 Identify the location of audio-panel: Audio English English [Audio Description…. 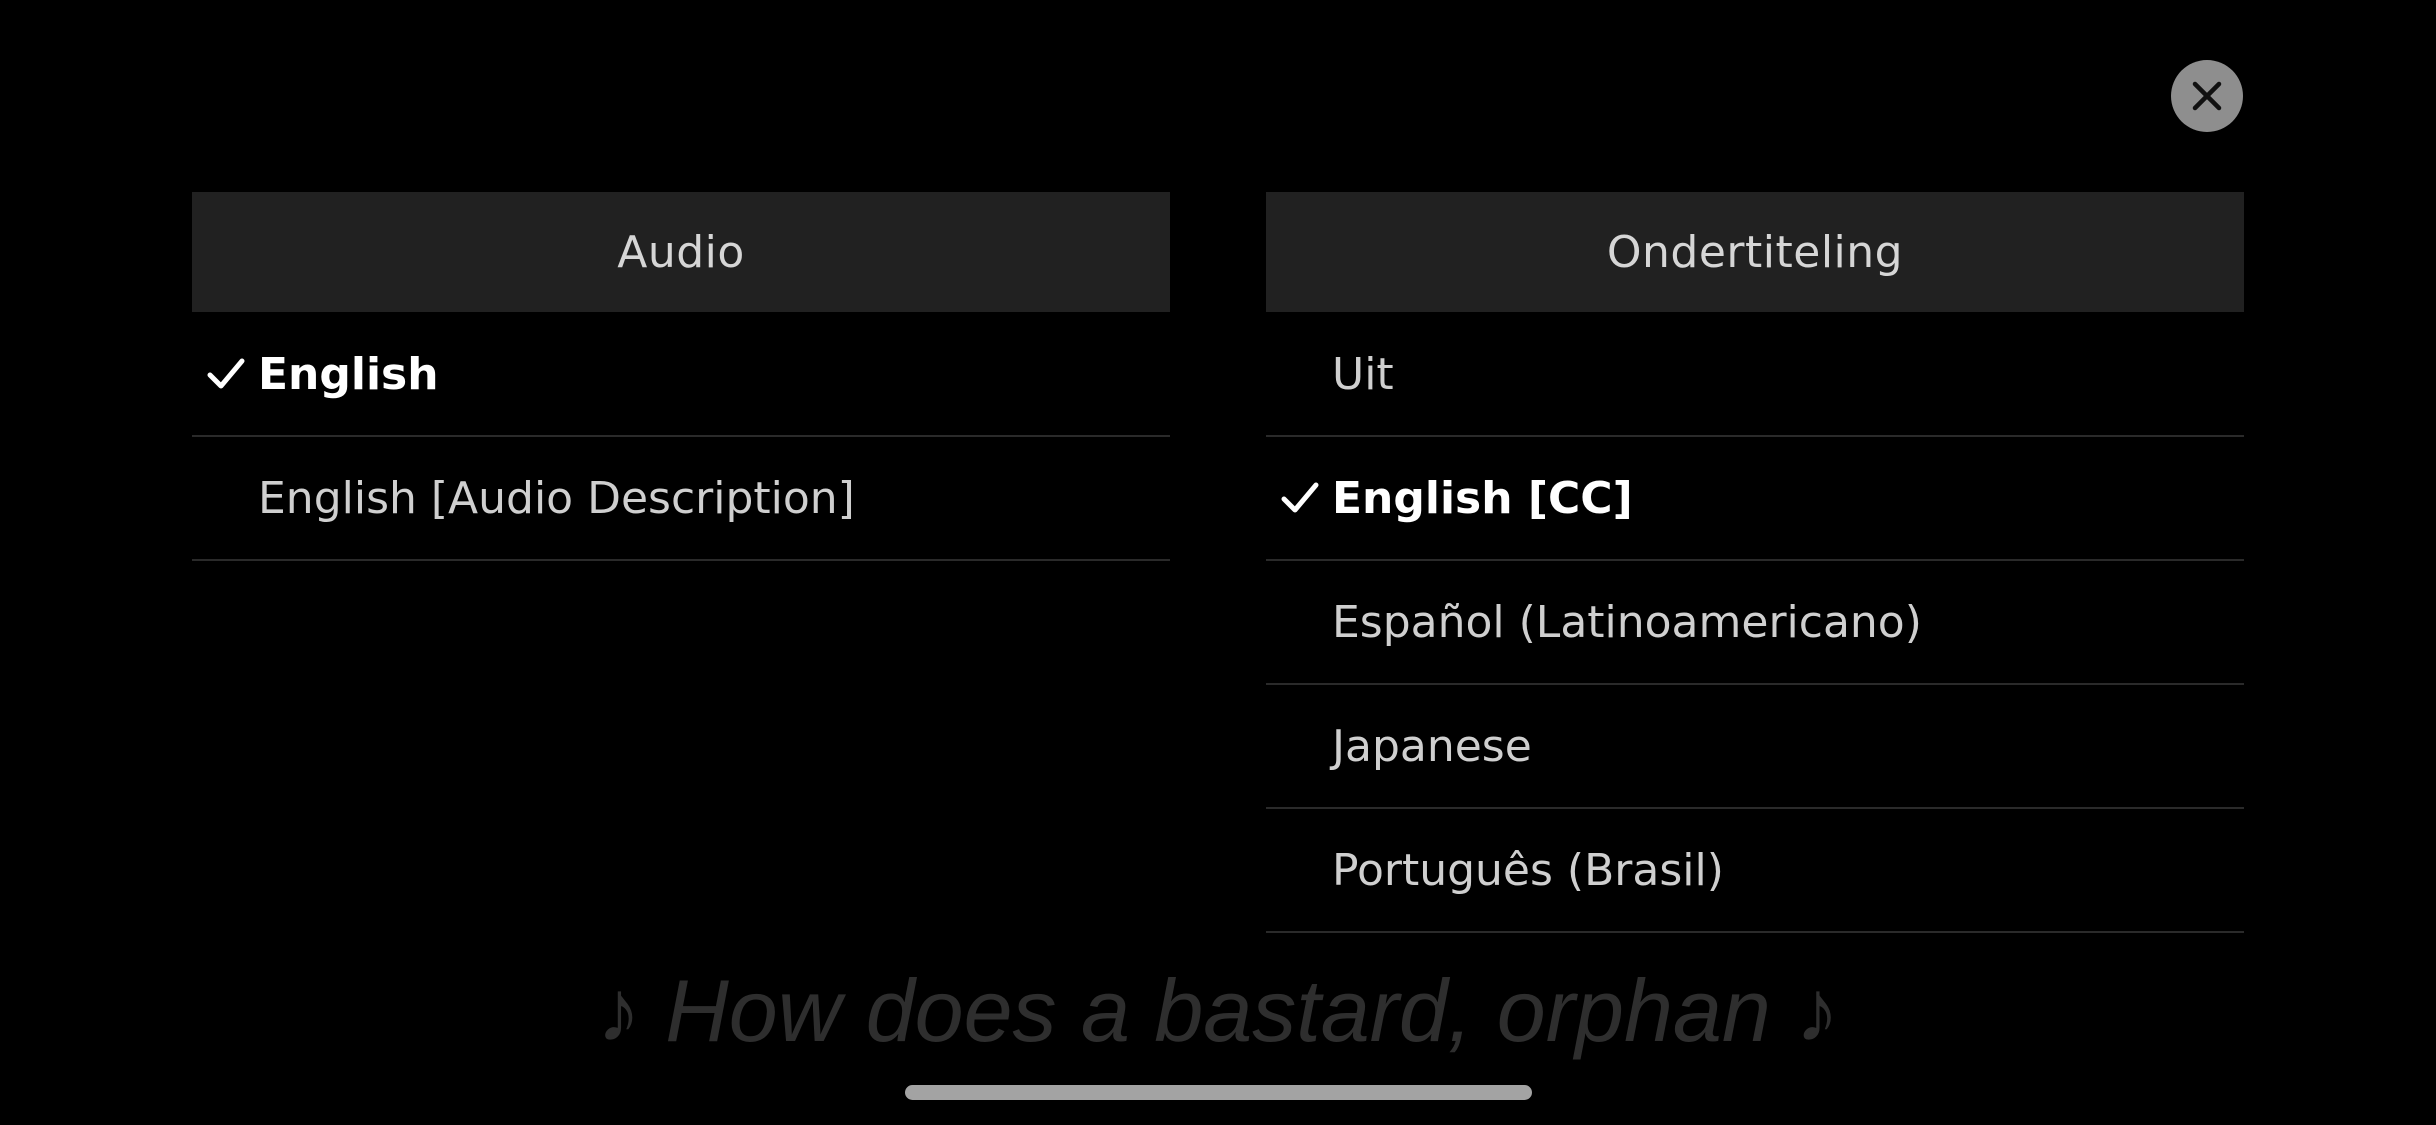
(681, 376).